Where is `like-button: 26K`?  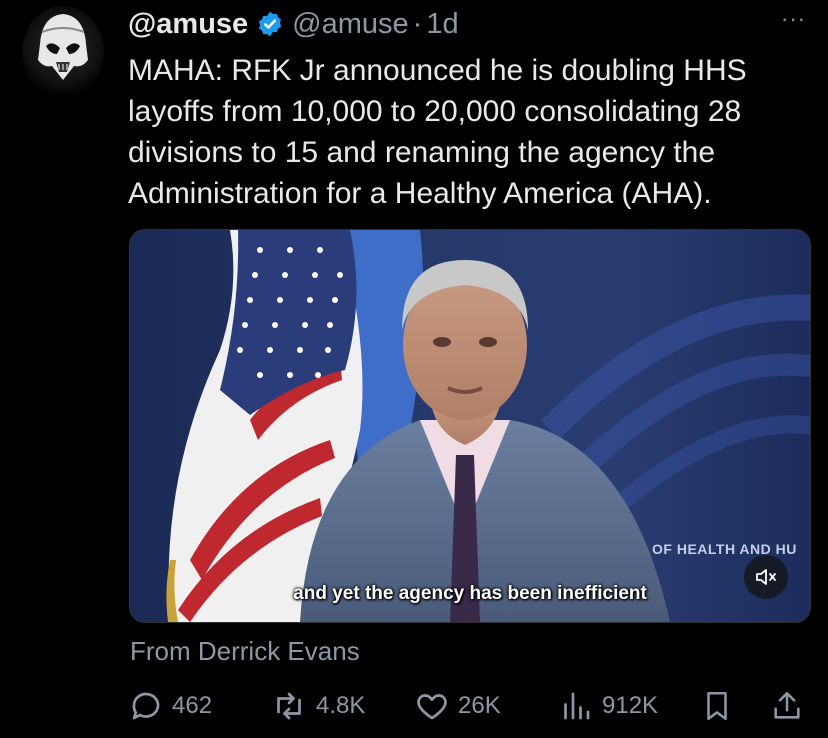
like-button: 26K is located at coordinates (457, 706).